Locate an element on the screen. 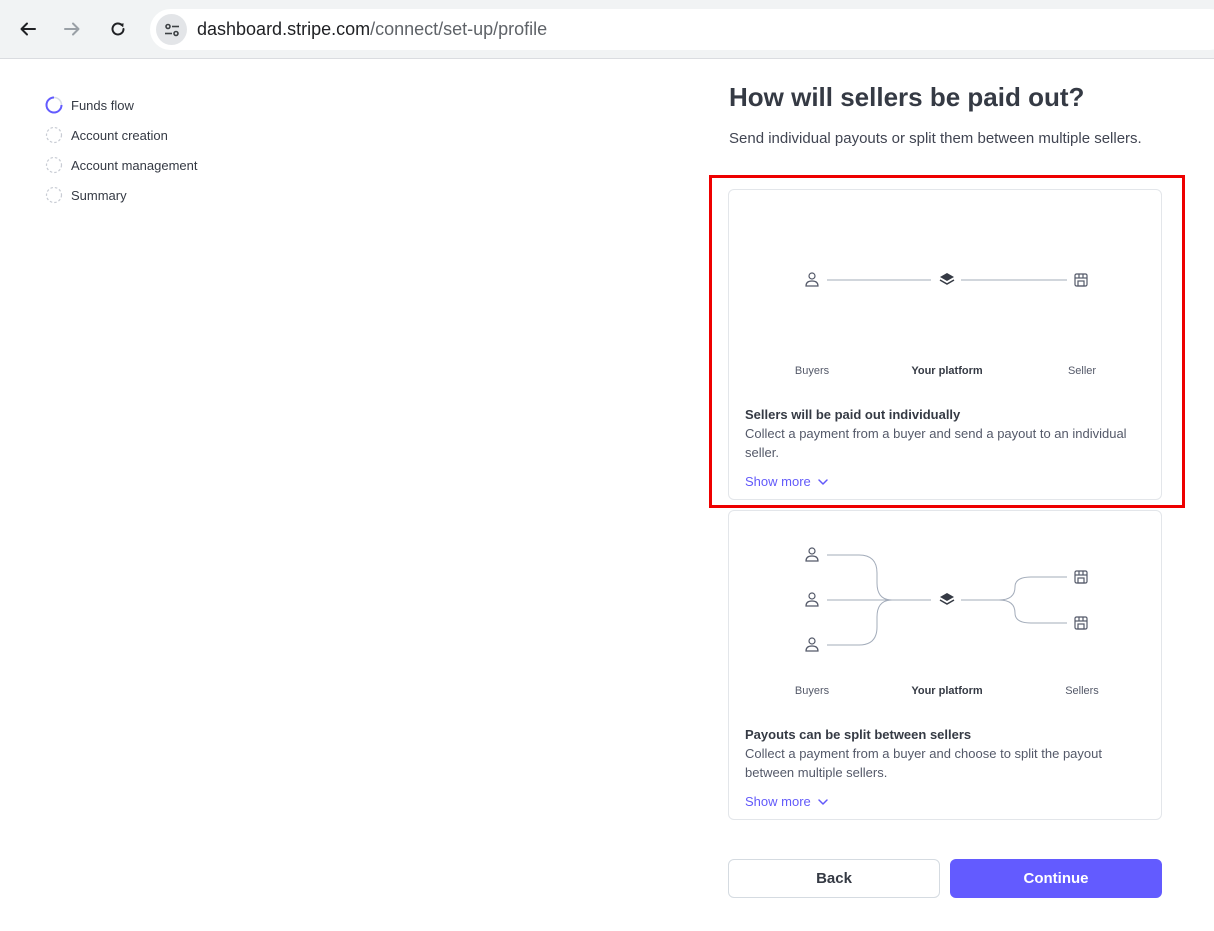  step-label: Account management is located at coordinates (134, 165).